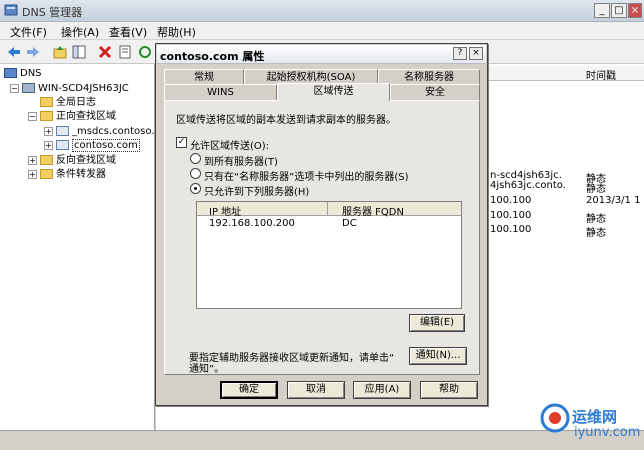 This screenshot has width=644, height=450. What do you see at coordinates (429, 77) in the screenshot?
I see `tab-name-servers: 名称服务器` at bounding box center [429, 77].